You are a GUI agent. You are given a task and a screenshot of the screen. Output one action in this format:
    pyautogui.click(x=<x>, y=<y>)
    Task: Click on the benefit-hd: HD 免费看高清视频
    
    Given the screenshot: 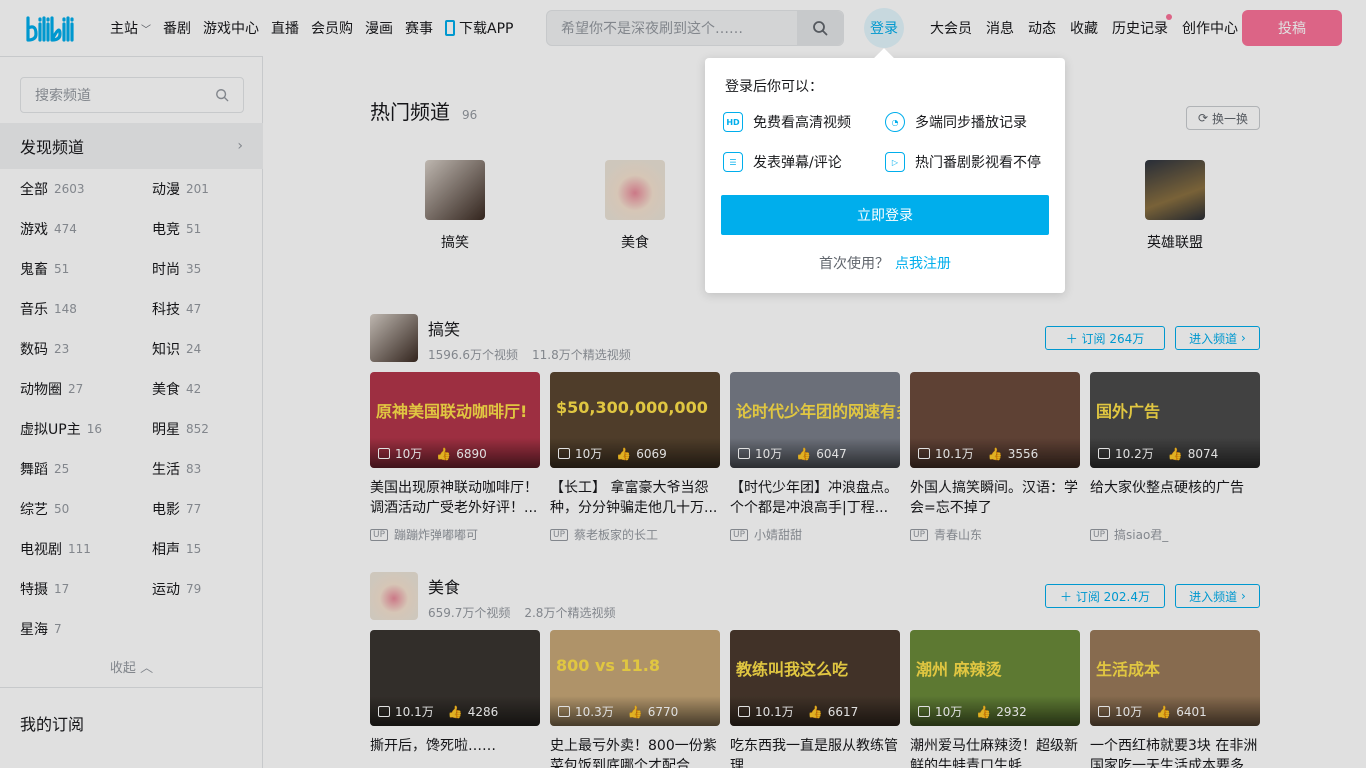 What is the action you would take?
    pyautogui.click(x=787, y=122)
    